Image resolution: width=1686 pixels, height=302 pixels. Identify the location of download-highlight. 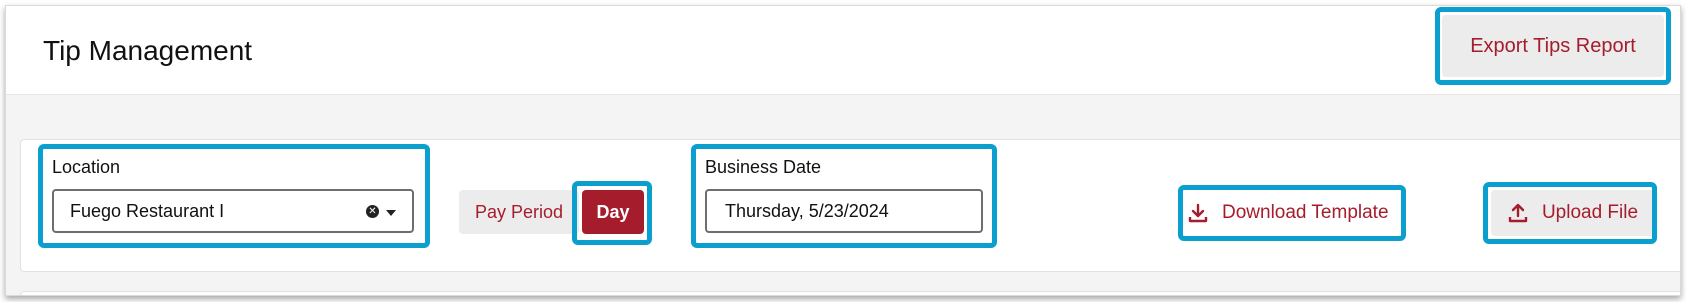
(1292, 213).